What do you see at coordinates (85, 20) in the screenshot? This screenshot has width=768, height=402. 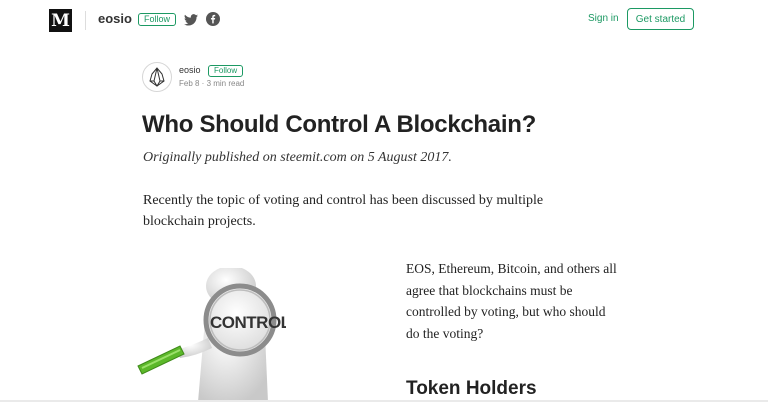 I see `nav-divider` at bounding box center [85, 20].